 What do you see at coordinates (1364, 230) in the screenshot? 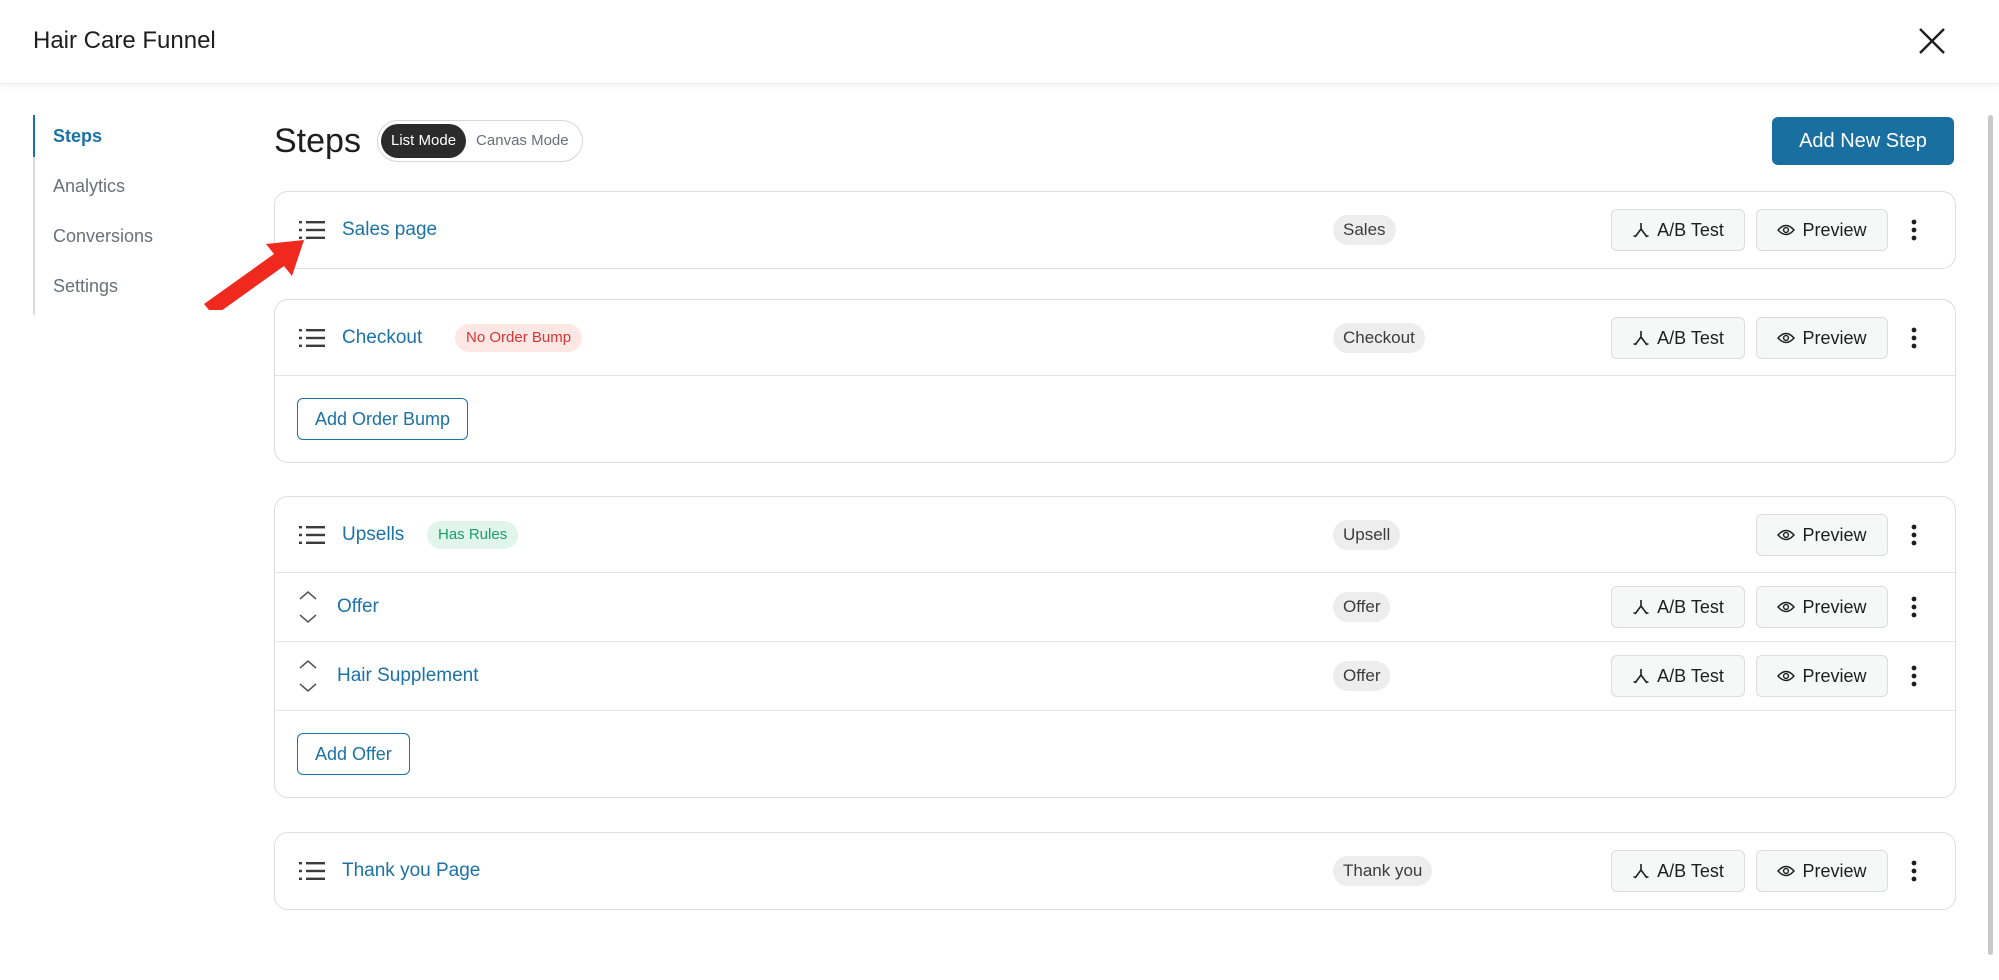
I see `step-type-badge: Sales` at bounding box center [1364, 230].